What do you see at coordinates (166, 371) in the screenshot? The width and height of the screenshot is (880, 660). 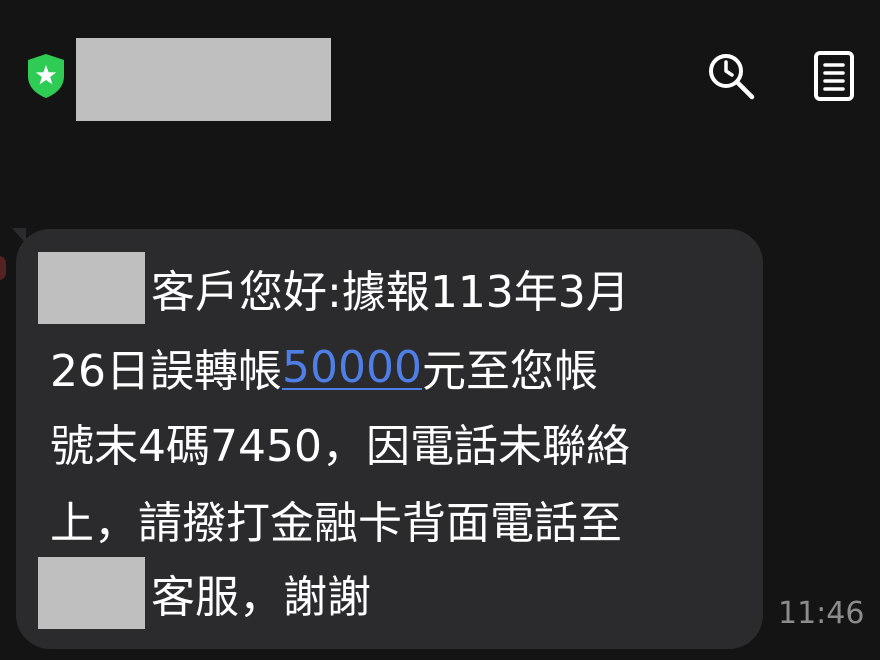 I see `message-text: 26日誤轉帳` at bounding box center [166, 371].